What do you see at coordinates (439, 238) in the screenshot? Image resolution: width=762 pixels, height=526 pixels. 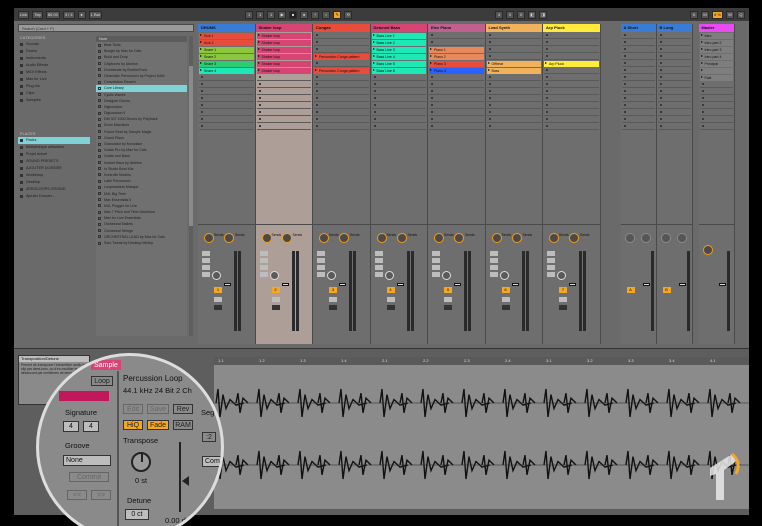 I see `send-a-knob` at bounding box center [439, 238].